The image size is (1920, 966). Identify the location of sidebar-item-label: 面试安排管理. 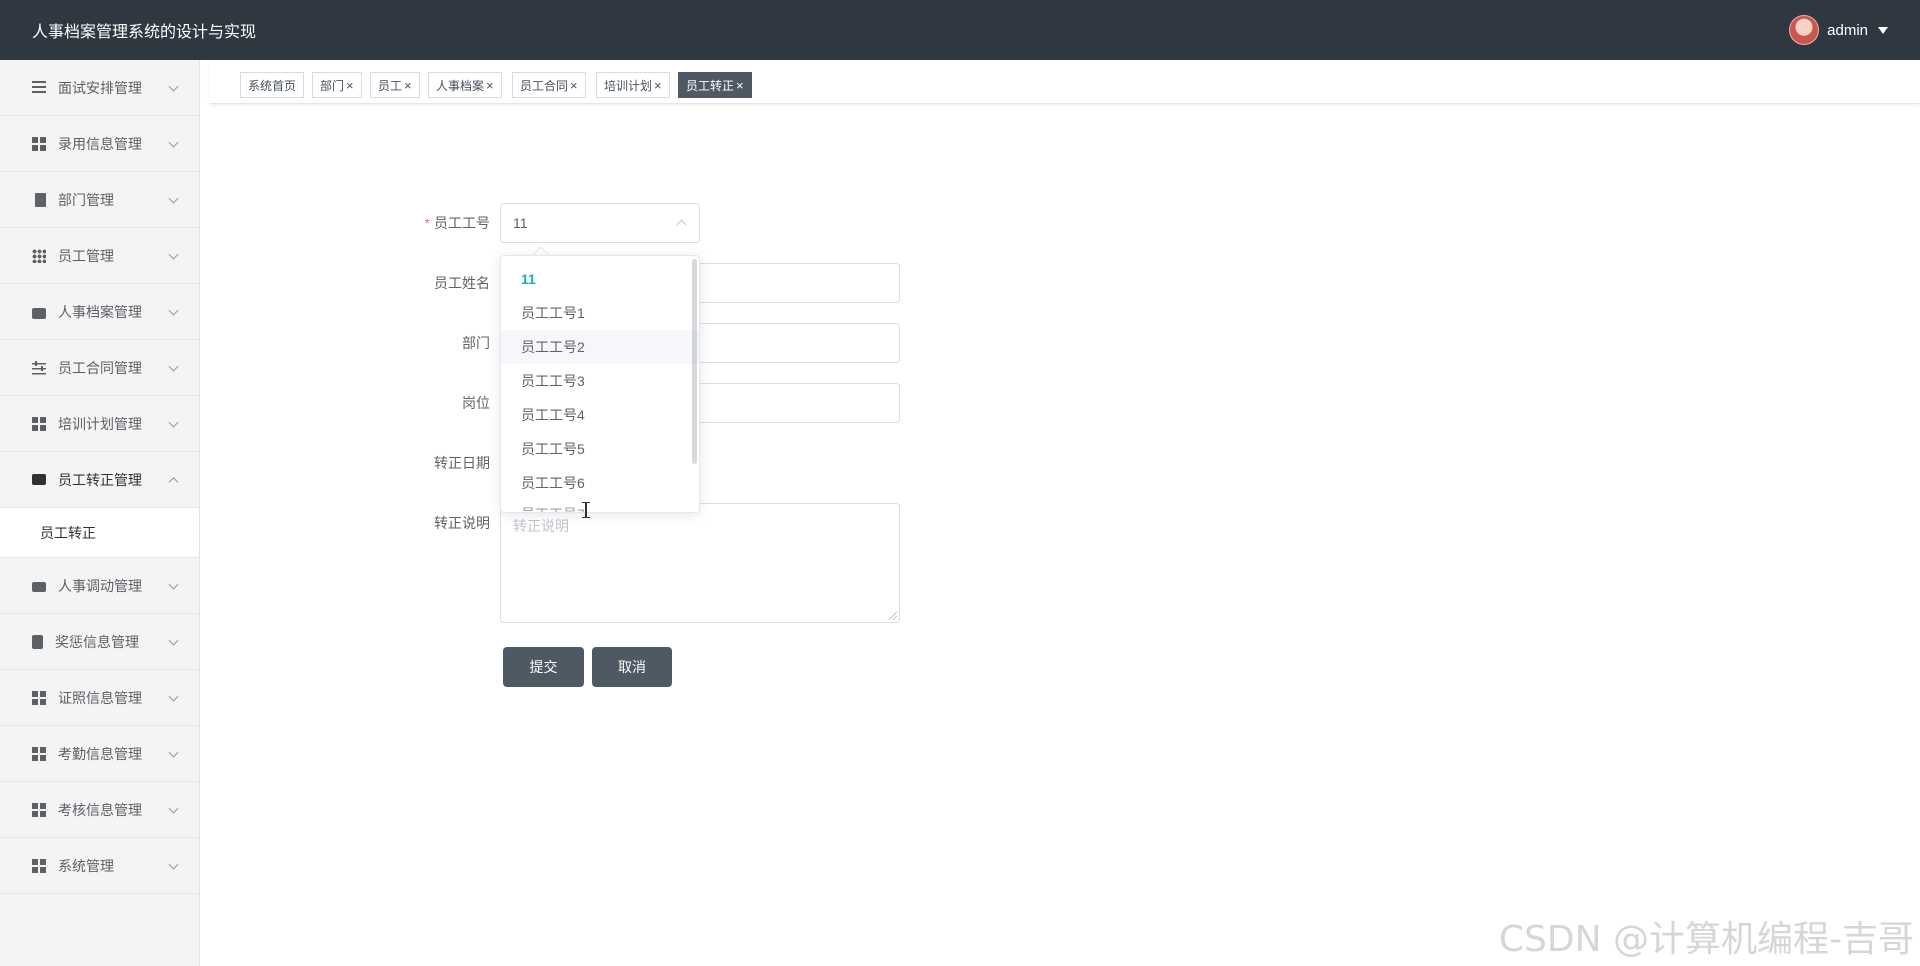
(100, 87).